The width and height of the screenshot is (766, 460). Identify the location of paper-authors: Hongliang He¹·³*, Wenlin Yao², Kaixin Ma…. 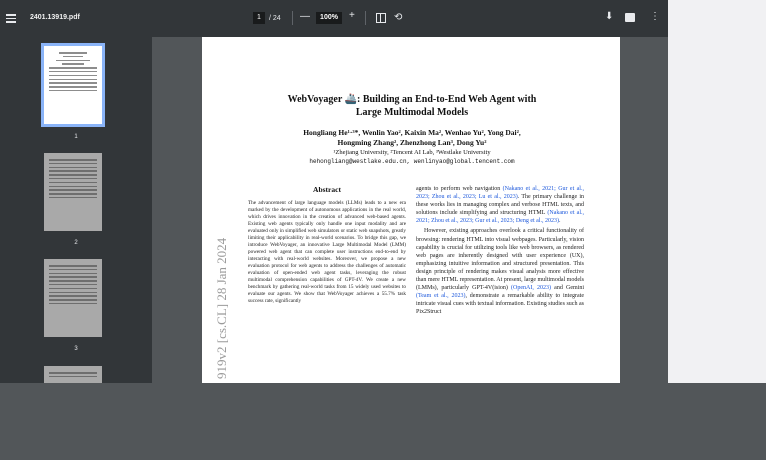
(412, 138).